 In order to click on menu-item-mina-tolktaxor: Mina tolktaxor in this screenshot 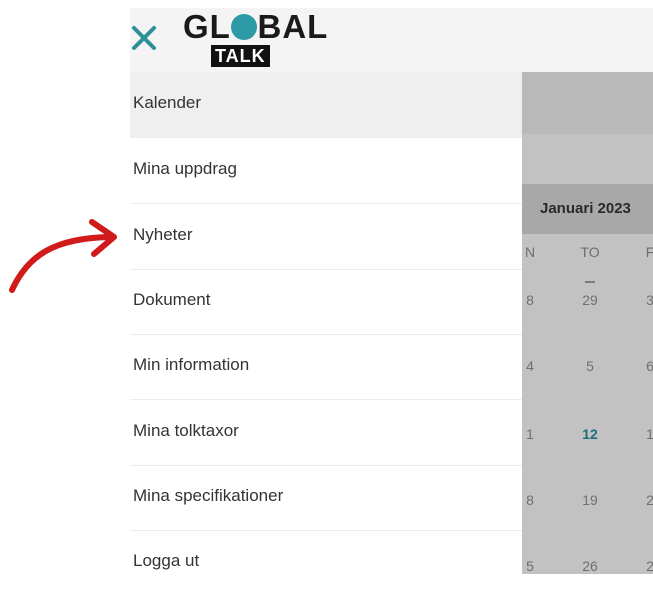, I will do `click(326, 433)`.